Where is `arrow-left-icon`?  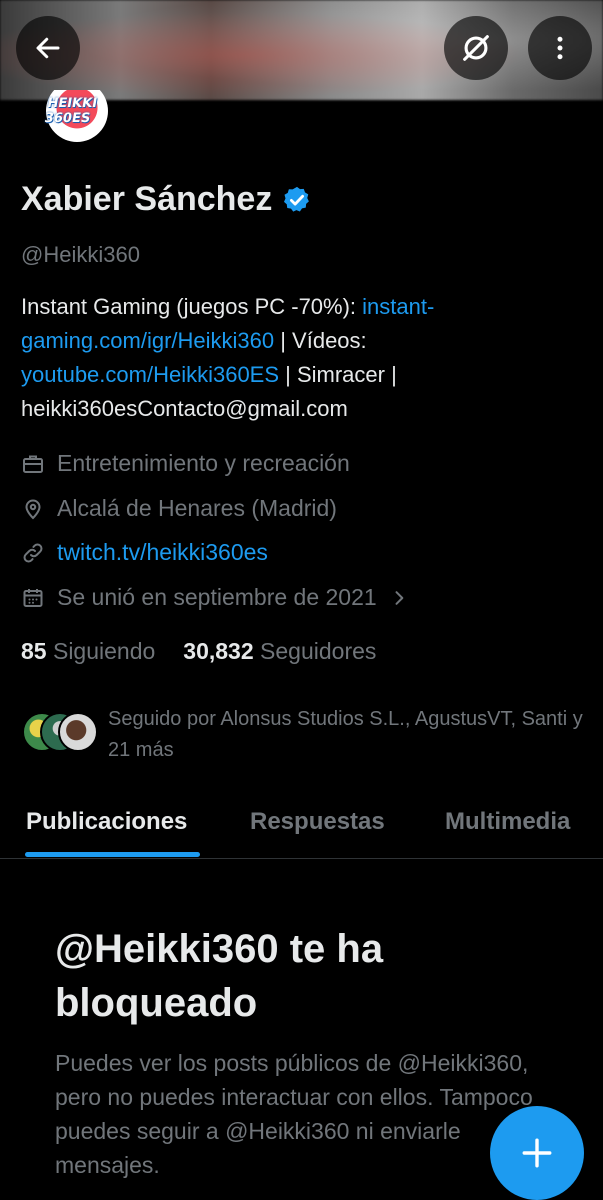 arrow-left-icon is located at coordinates (48, 48).